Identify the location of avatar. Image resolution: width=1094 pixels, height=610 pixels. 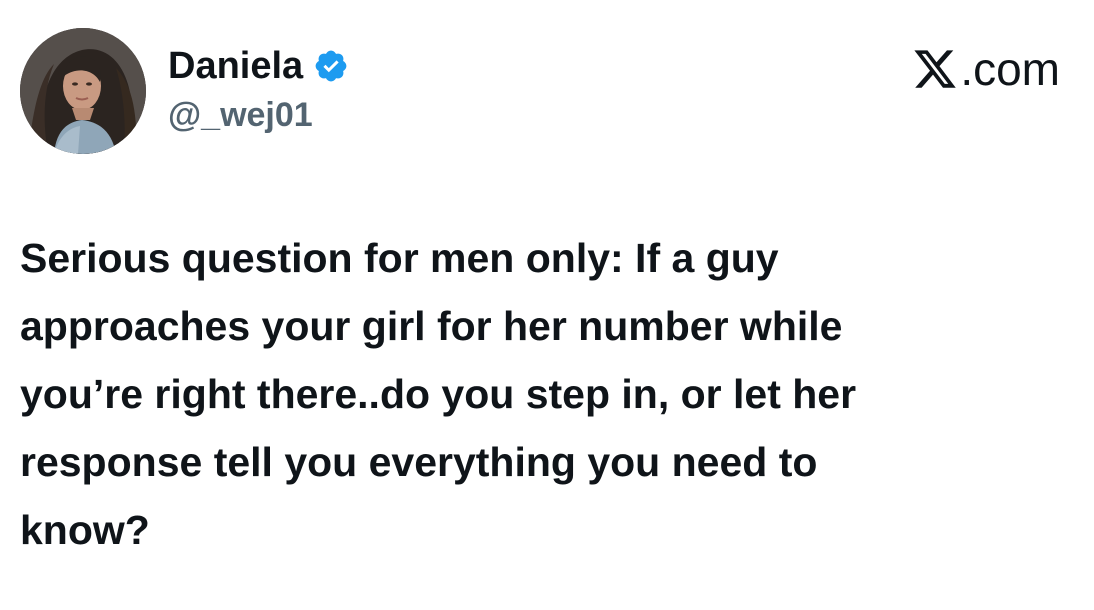
(83, 91).